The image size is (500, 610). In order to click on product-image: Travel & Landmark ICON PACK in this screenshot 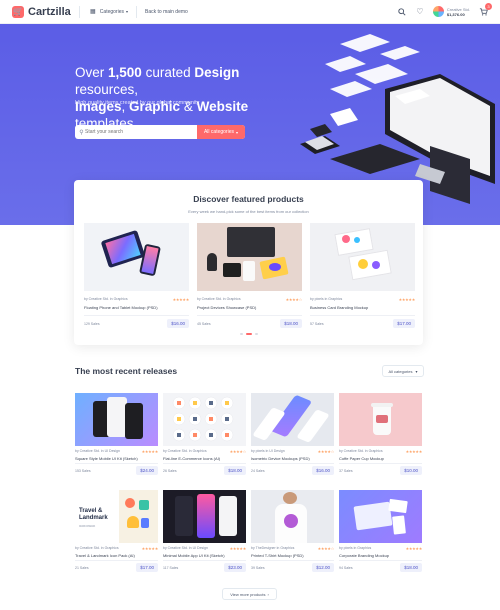, I will do `click(116, 516)`.